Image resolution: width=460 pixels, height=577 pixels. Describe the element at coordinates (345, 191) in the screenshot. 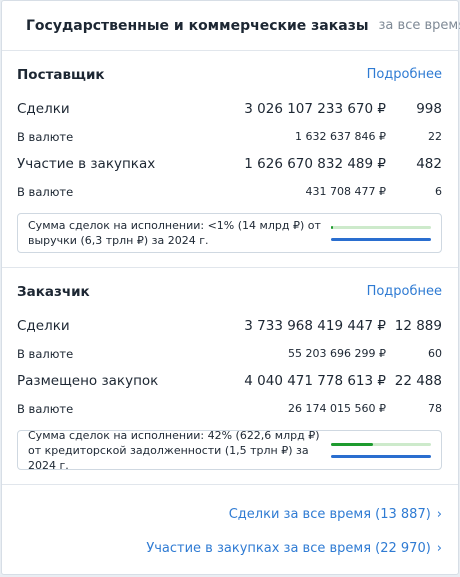

I see `supplier-row-amount: 431 708 477 ₽` at that location.